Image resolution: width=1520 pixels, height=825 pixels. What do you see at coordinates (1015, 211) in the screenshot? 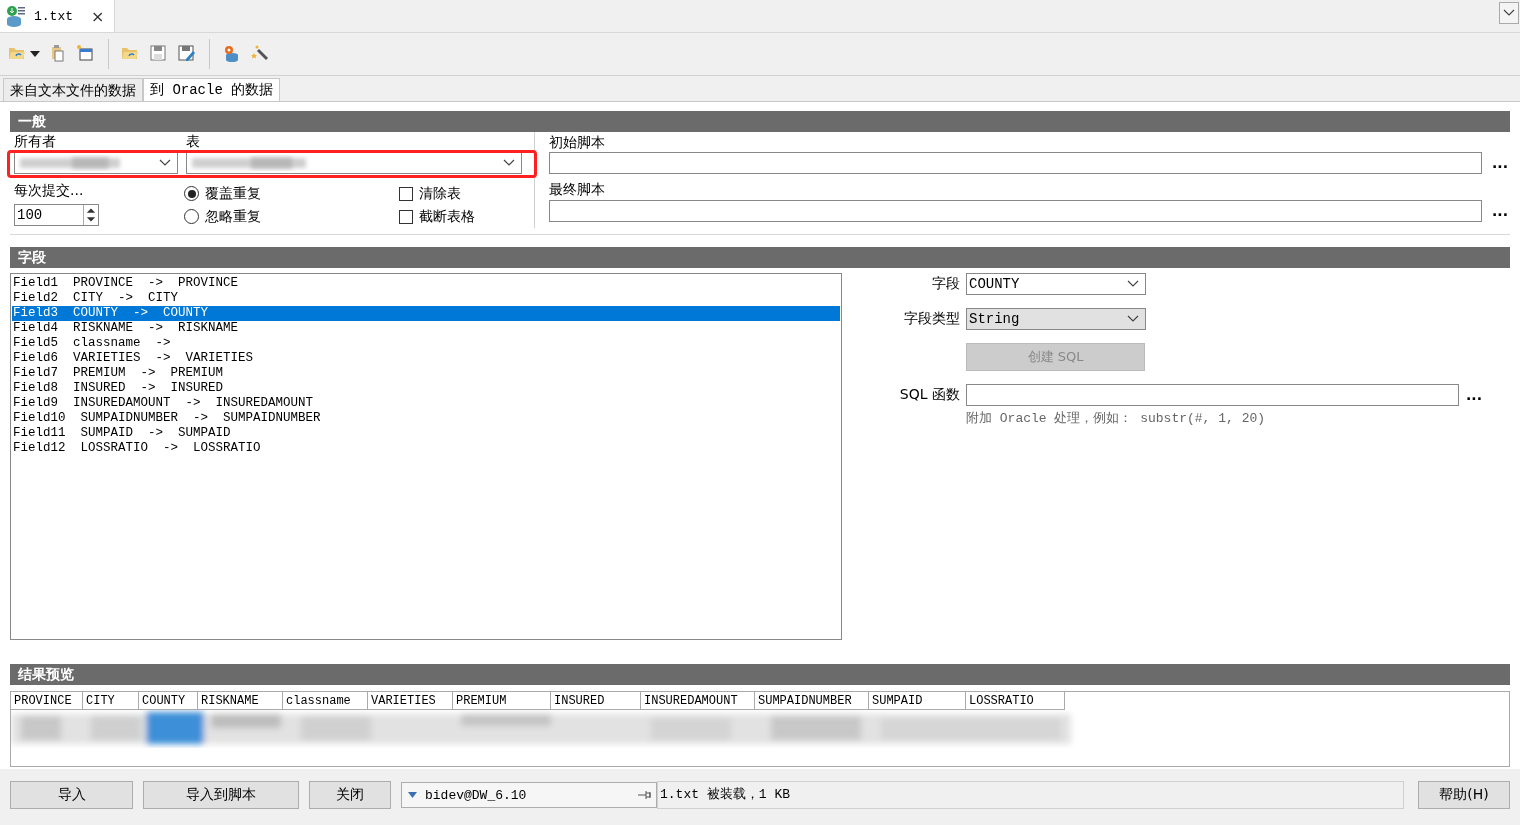
I see `final-script-field` at bounding box center [1015, 211].